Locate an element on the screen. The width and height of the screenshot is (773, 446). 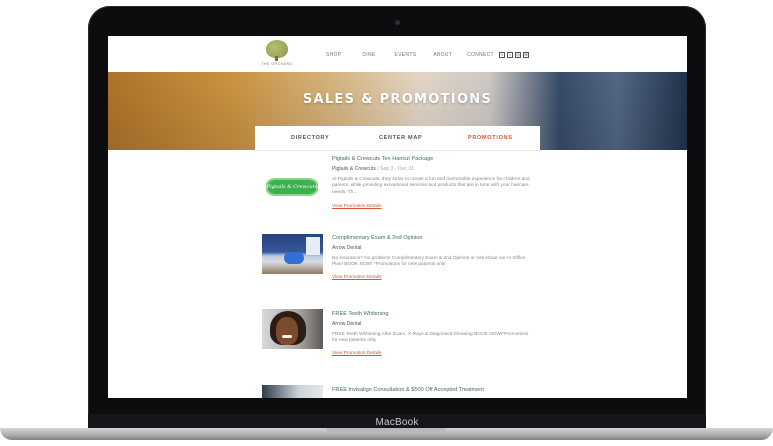
nav-connect: CONNECT is located at coordinates (480, 55).